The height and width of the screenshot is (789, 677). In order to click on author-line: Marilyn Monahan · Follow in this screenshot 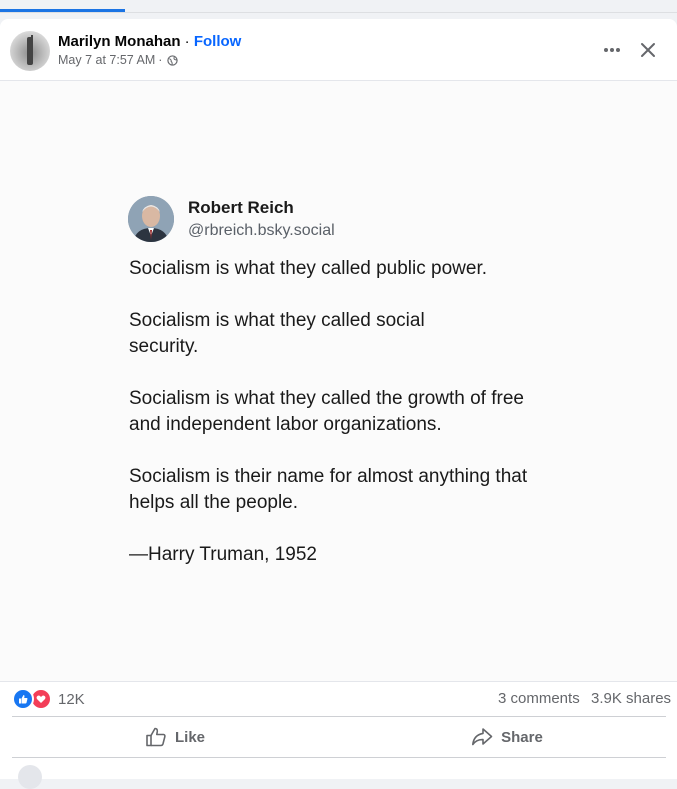, I will do `click(149, 41)`.